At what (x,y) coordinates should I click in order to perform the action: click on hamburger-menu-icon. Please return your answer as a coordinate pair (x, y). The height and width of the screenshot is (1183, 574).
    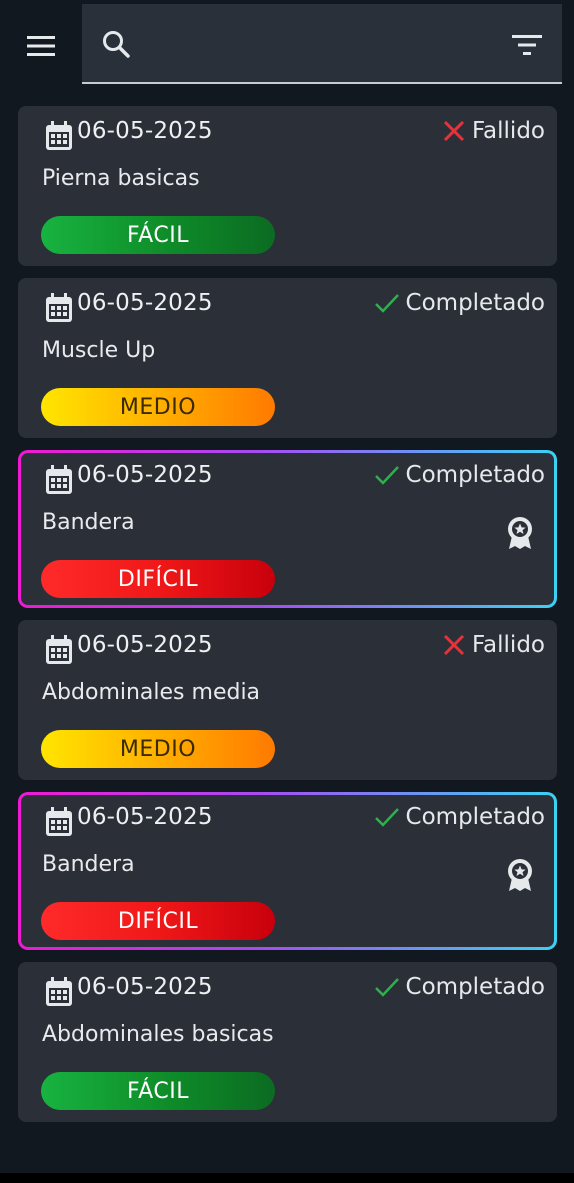
    Looking at the image, I should click on (41, 46).